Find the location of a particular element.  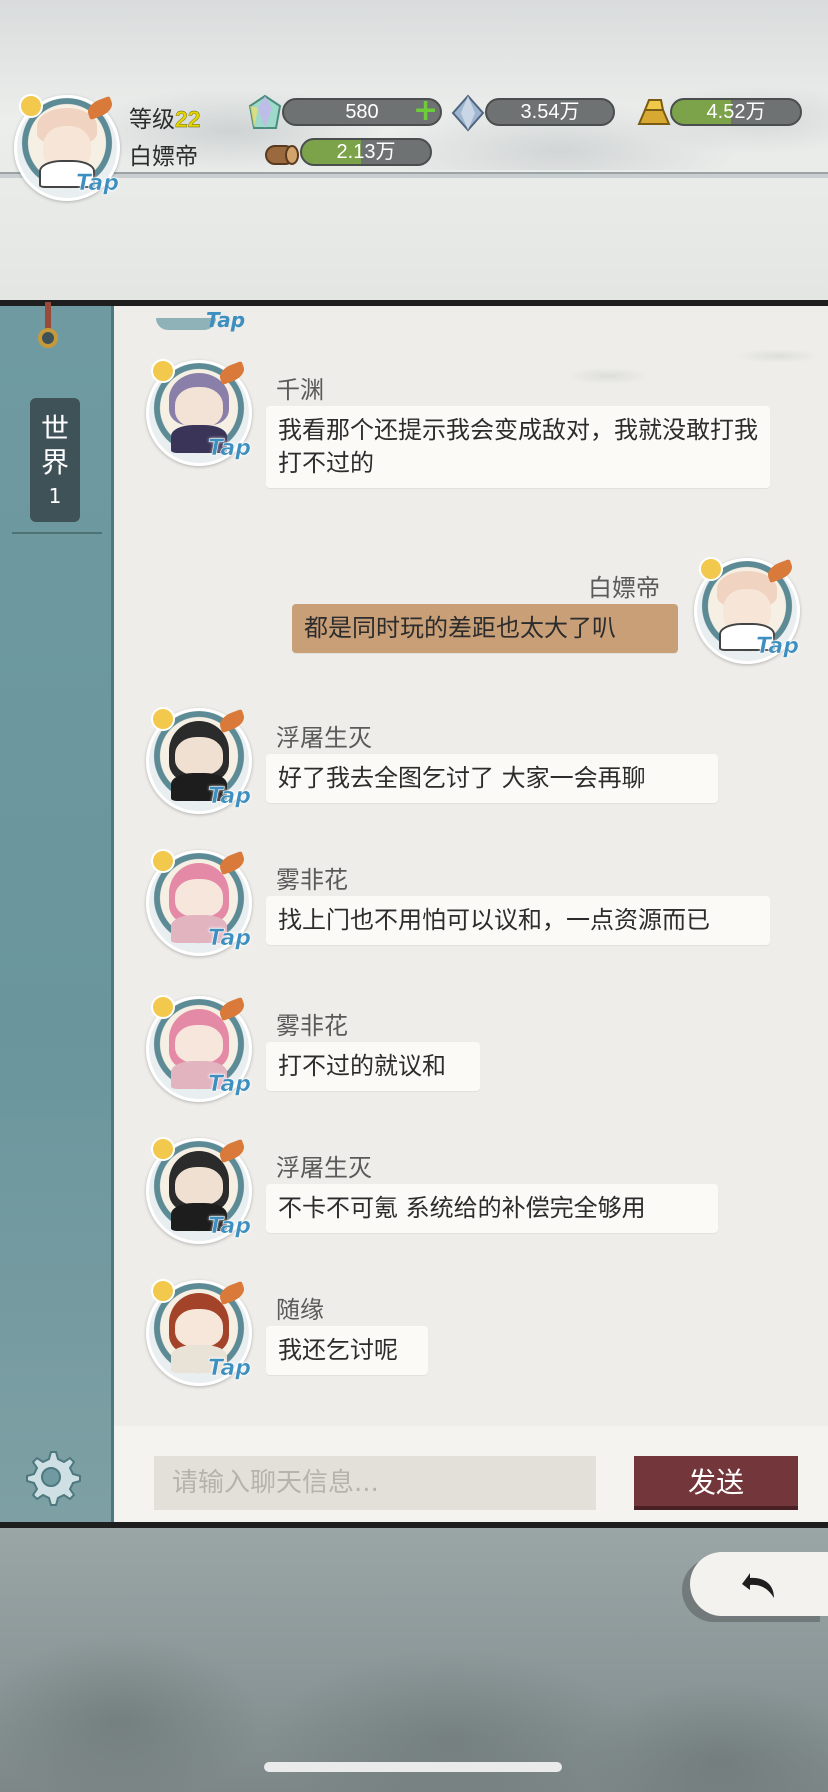

crystal-icon is located at coordinates (468, 113).